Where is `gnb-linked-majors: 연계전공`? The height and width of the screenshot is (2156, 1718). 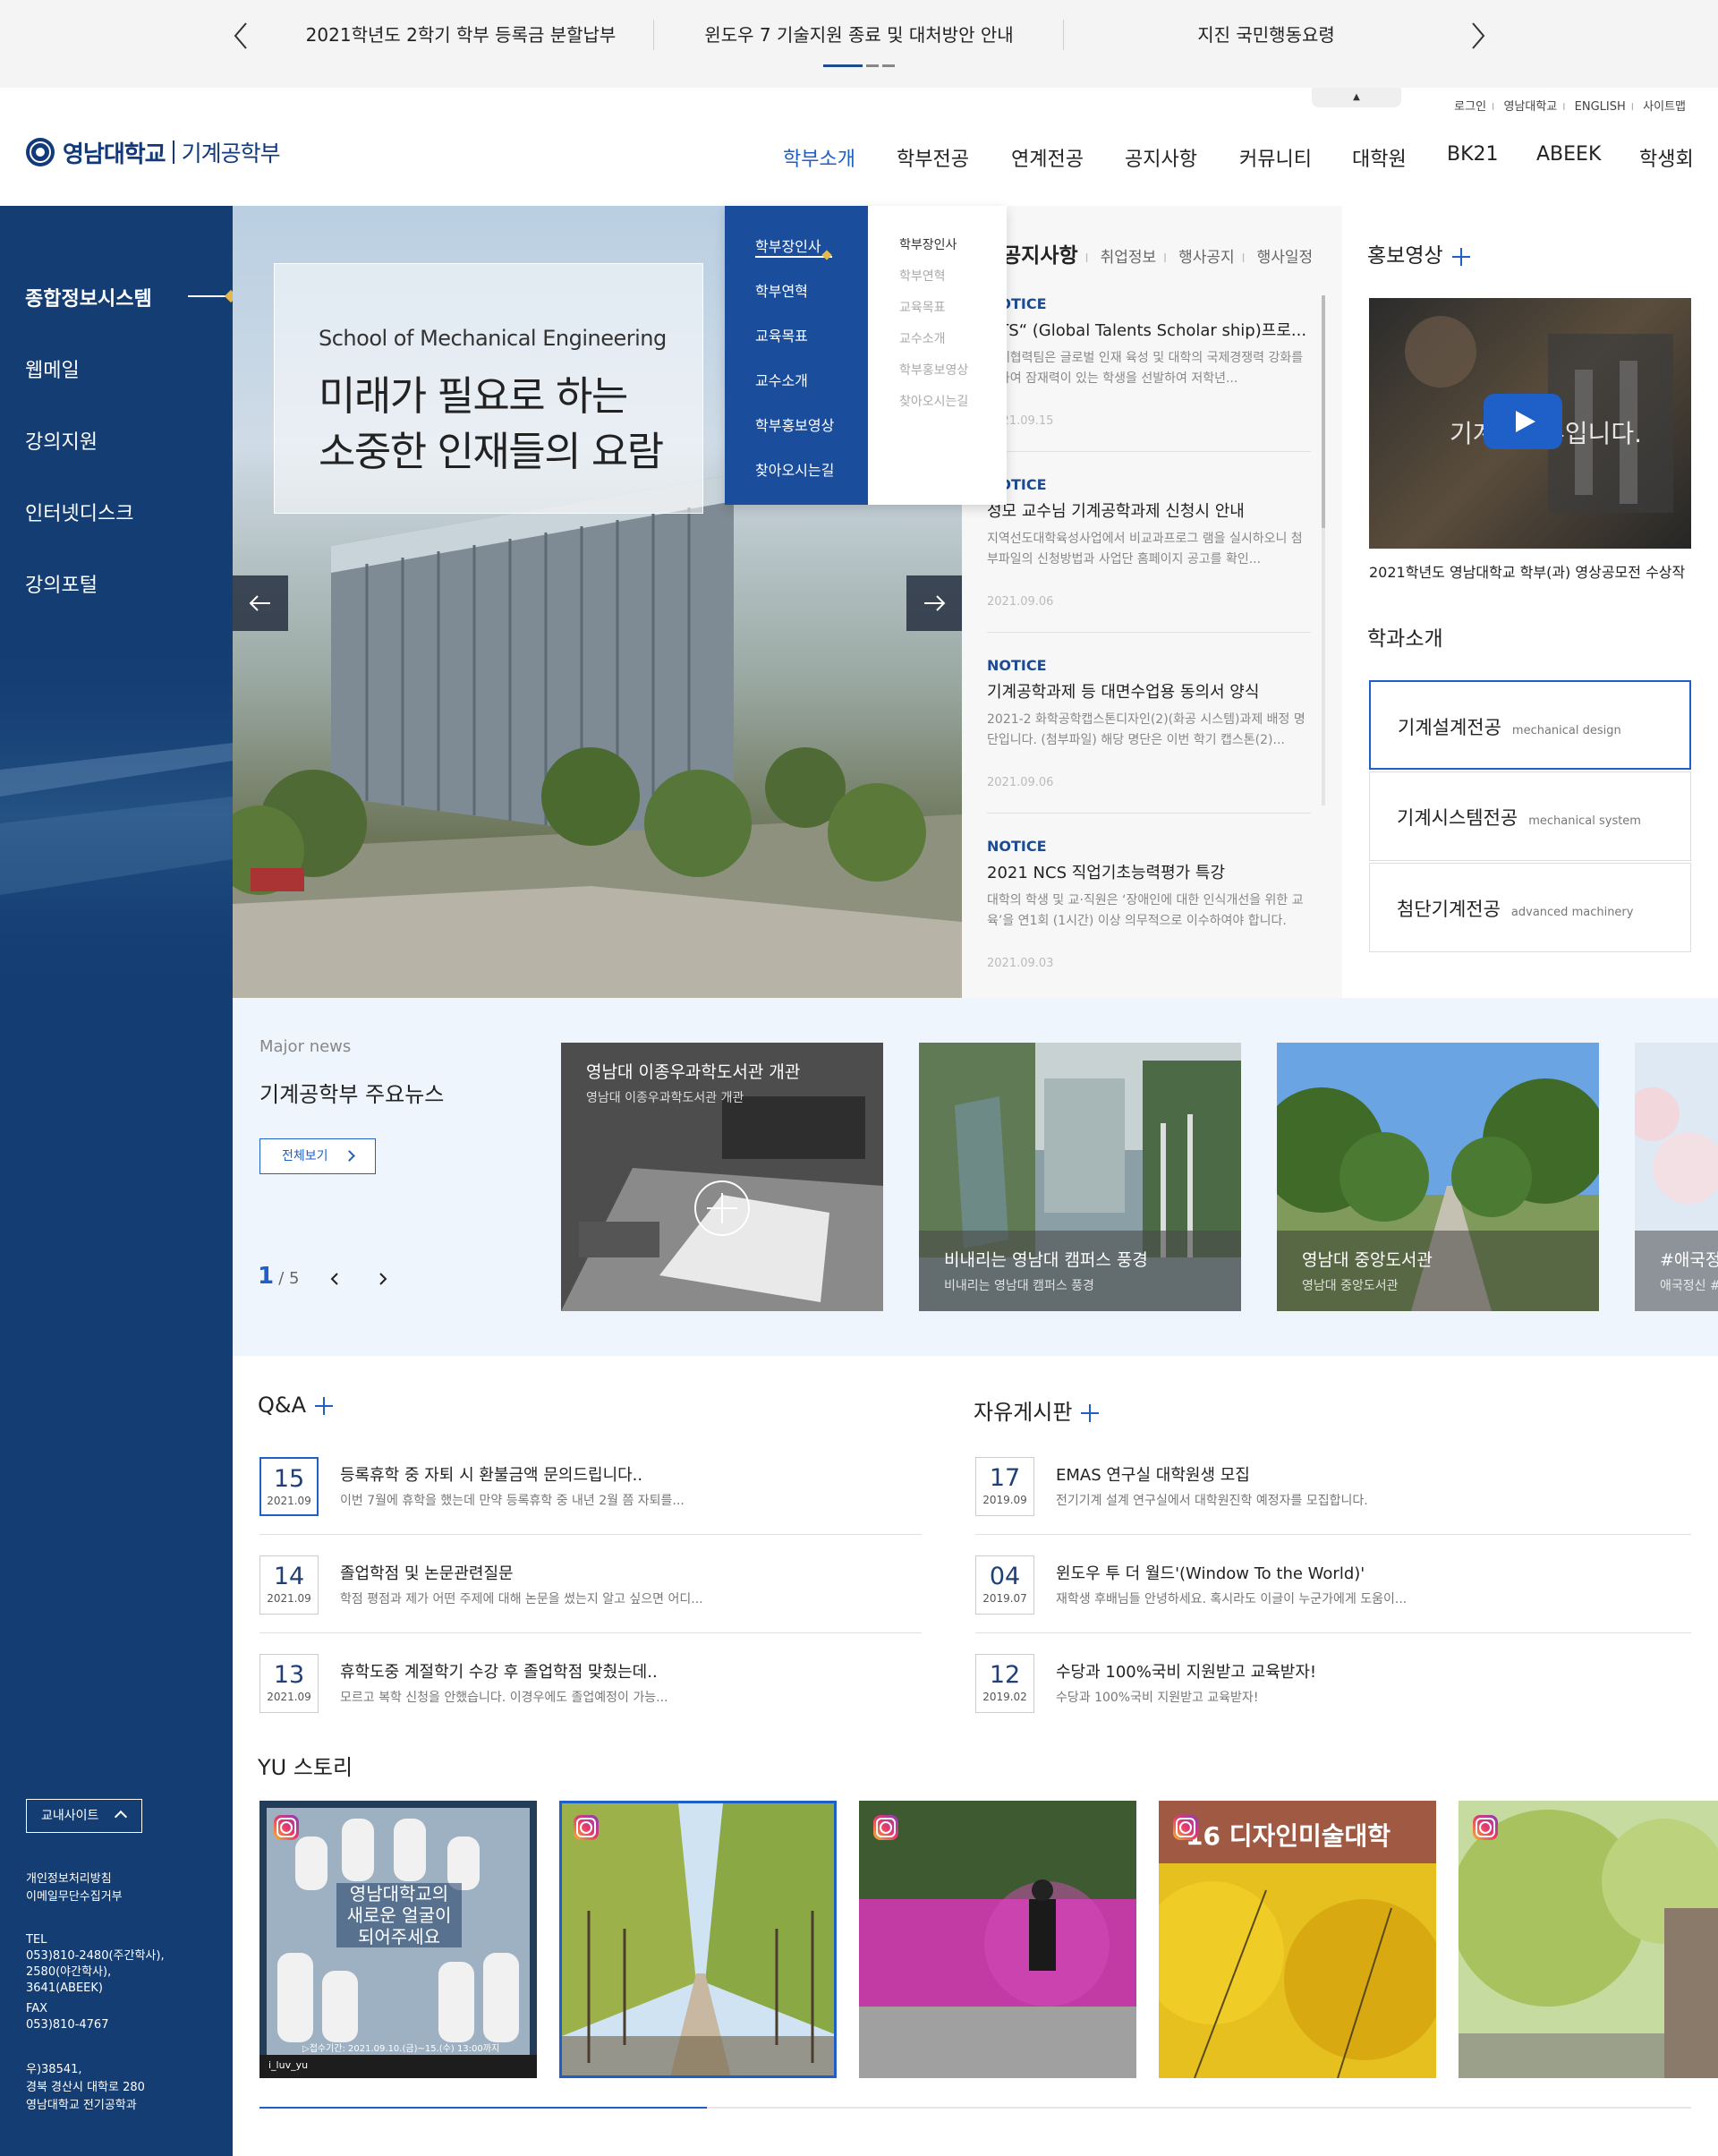
gnb-linked-majors: 연계전공 is located at coordinates (1047, 157).